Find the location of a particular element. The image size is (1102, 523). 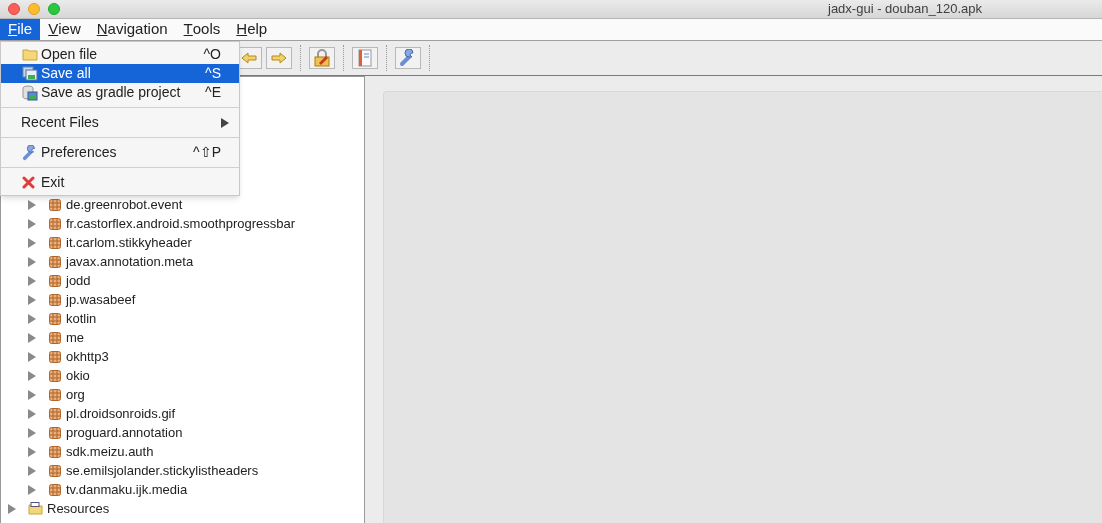

notebook-icon is located at coordinates (365, 58).